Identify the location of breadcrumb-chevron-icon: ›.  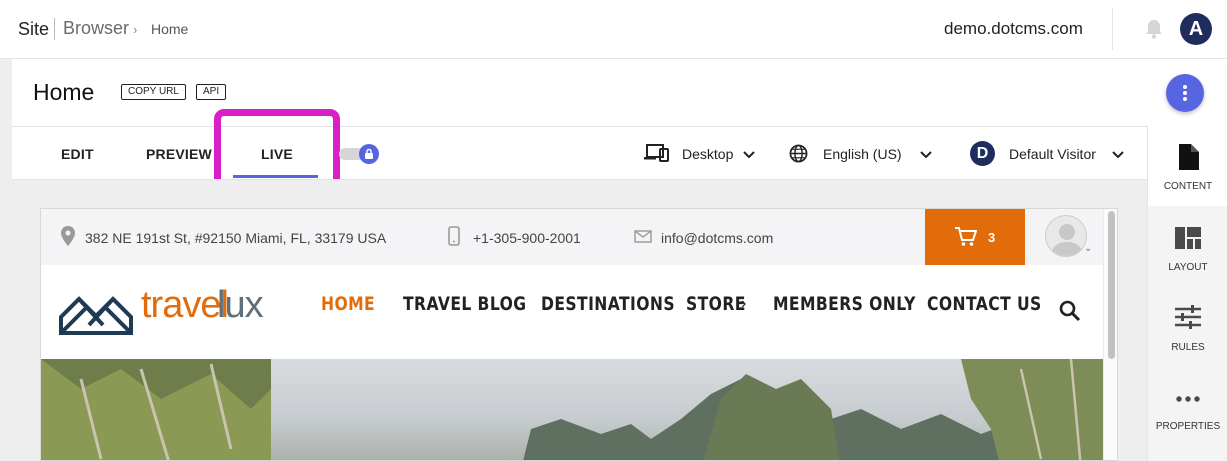
(135, 29).